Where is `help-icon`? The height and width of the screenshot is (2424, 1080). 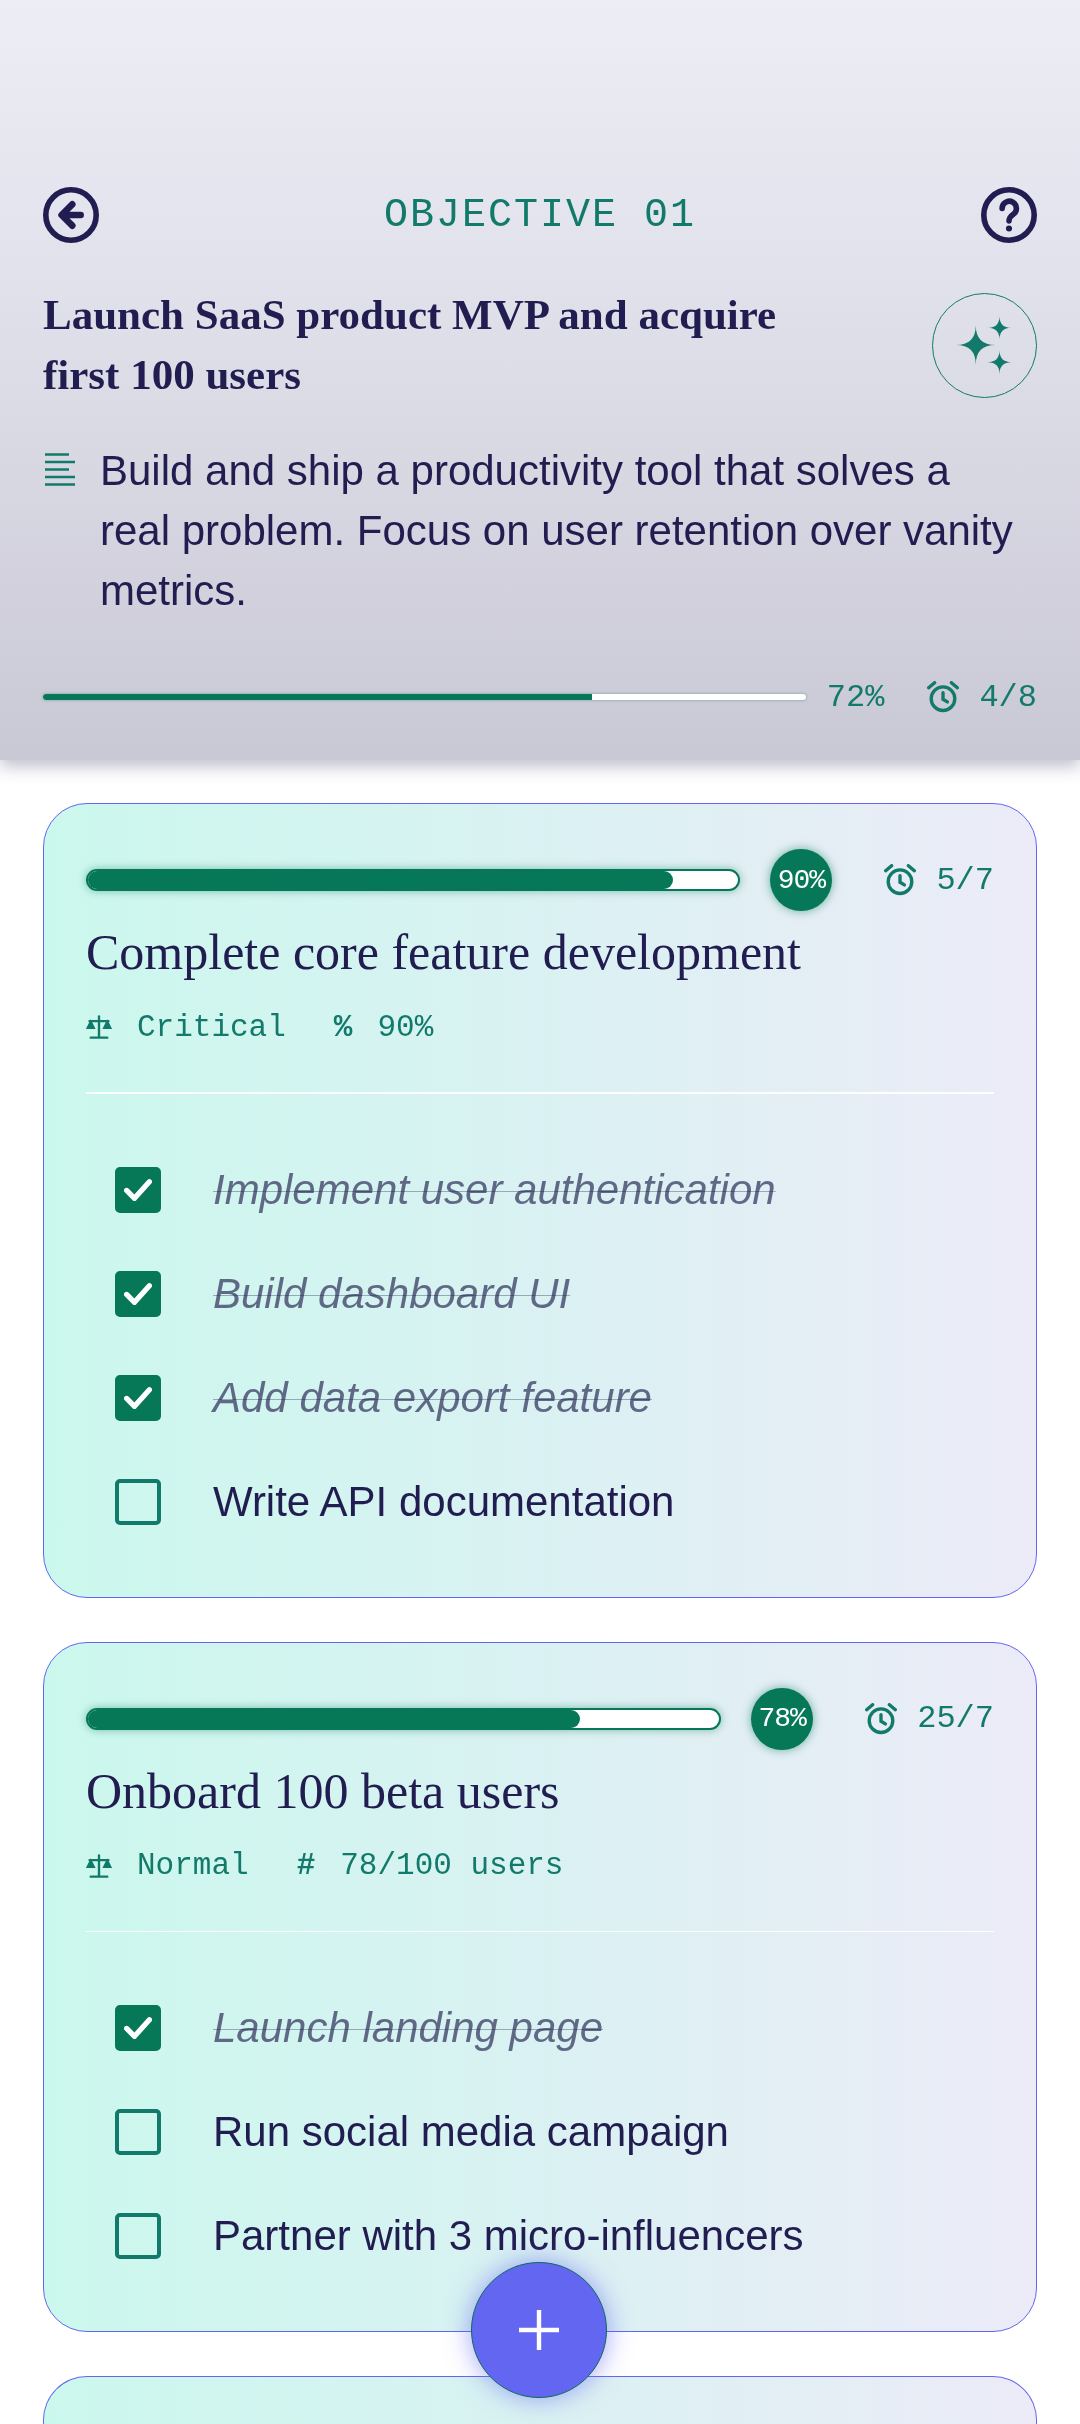 help-icon is located at coordinates (1009, 215).